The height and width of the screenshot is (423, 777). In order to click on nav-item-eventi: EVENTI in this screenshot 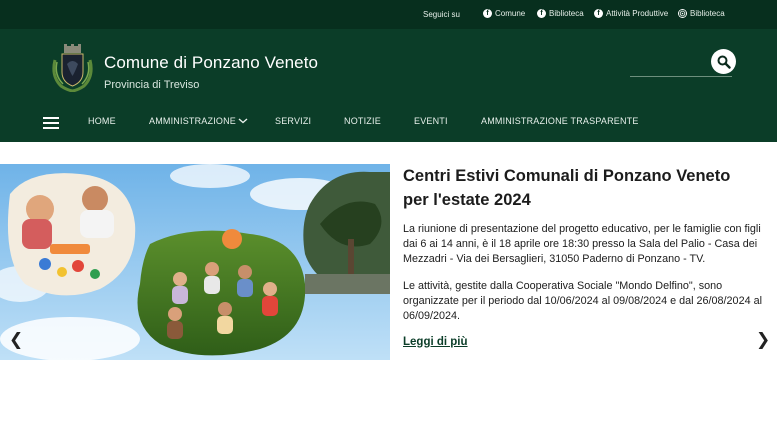, I will do `click(431, 121)`.